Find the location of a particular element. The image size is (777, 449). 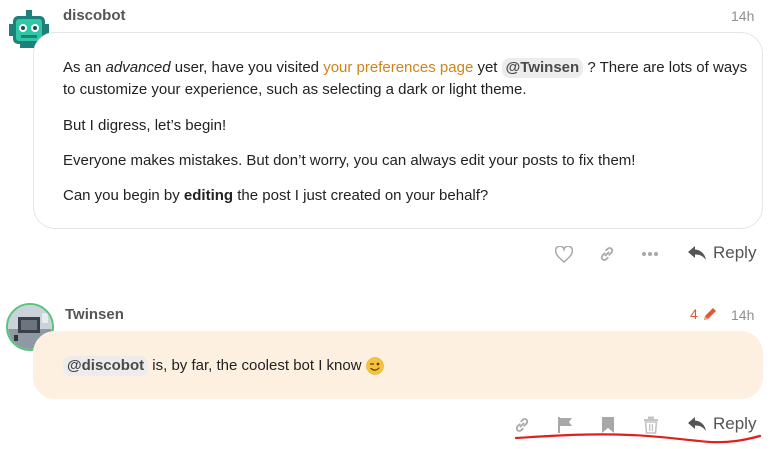

pencil-icon is located at coordinates (709, 314).